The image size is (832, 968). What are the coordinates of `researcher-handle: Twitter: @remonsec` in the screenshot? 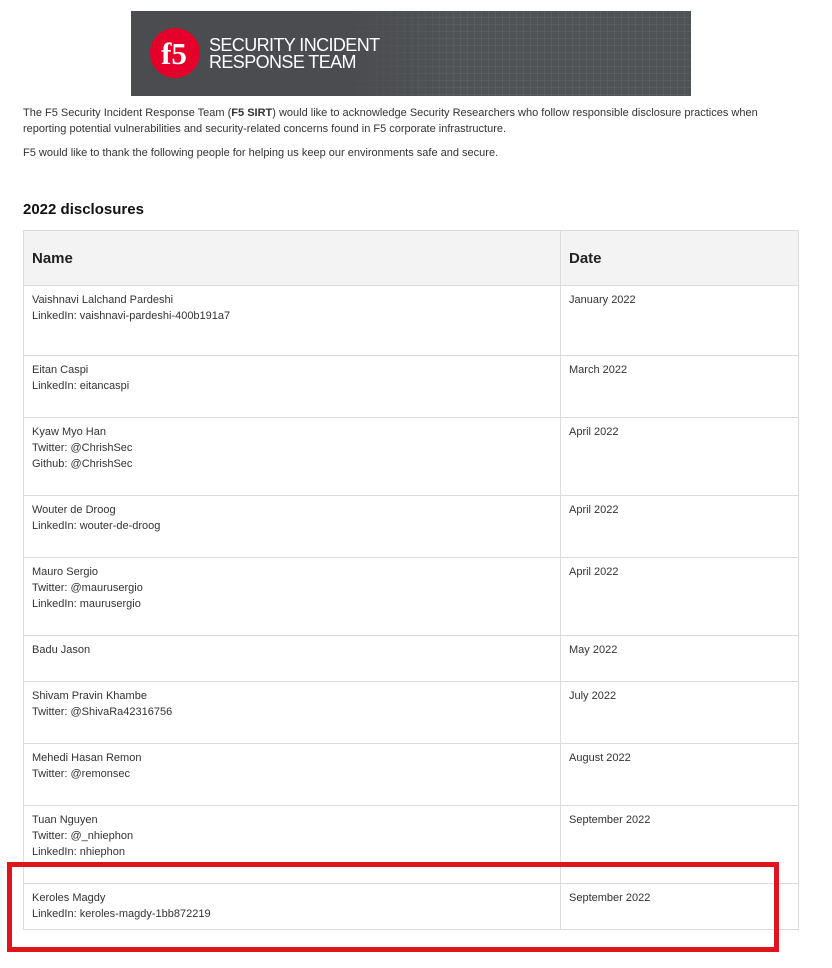 It's located at (81, 774).